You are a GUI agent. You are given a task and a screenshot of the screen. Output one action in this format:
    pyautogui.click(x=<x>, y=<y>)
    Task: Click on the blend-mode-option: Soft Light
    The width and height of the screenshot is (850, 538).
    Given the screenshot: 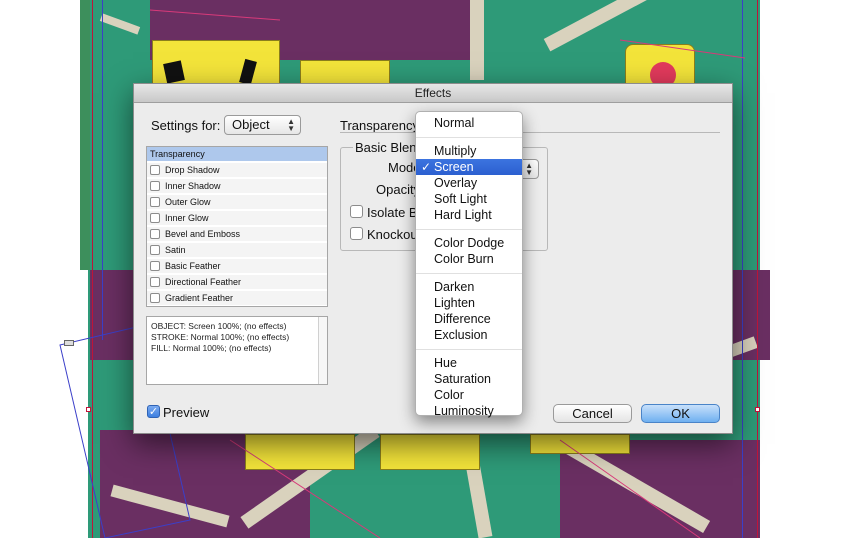 What is the action you would take?
    pyautogui.click(x=469, y=199)
    